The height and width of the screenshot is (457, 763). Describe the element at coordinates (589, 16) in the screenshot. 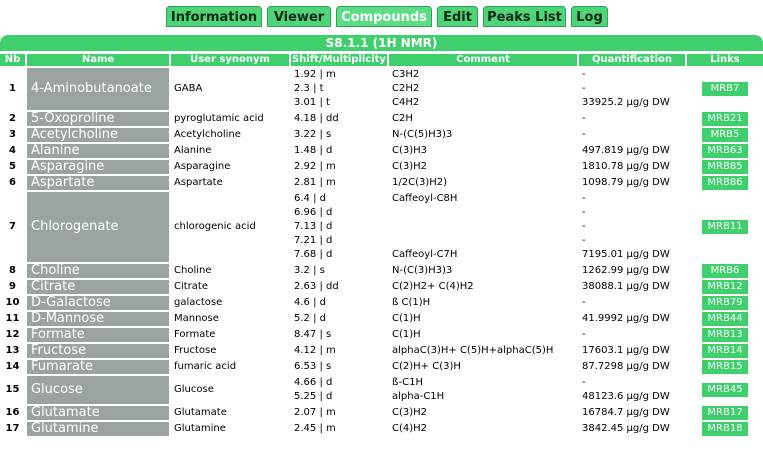

I see `tab-log: Log` at that location.